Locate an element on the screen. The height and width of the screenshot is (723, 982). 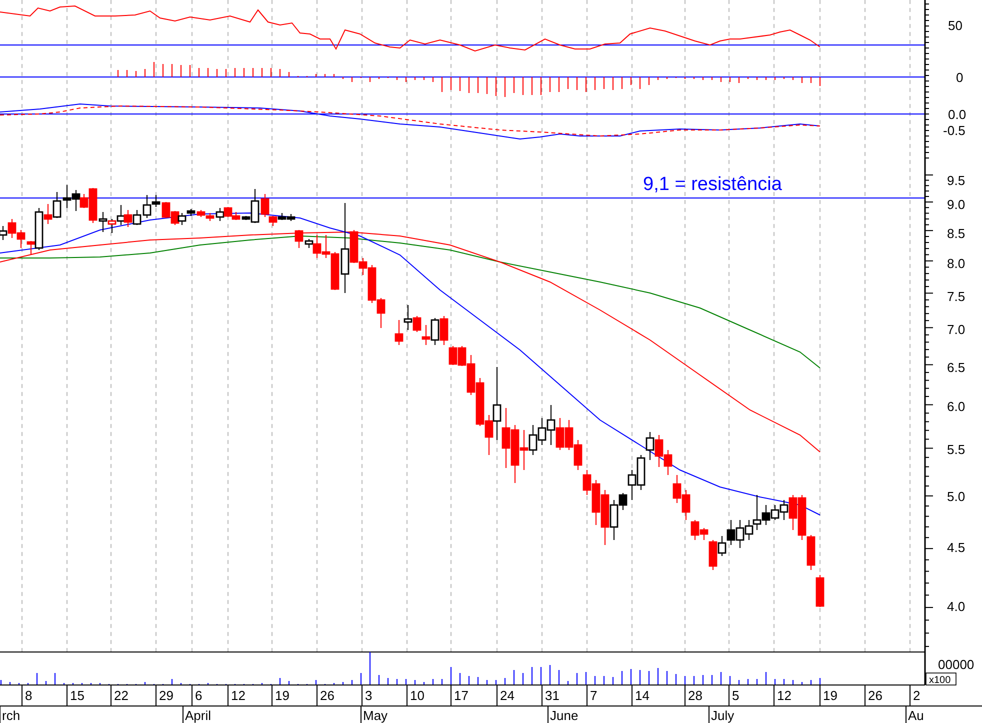
axis-label: 7.0 is located at coordinates (956, 329).